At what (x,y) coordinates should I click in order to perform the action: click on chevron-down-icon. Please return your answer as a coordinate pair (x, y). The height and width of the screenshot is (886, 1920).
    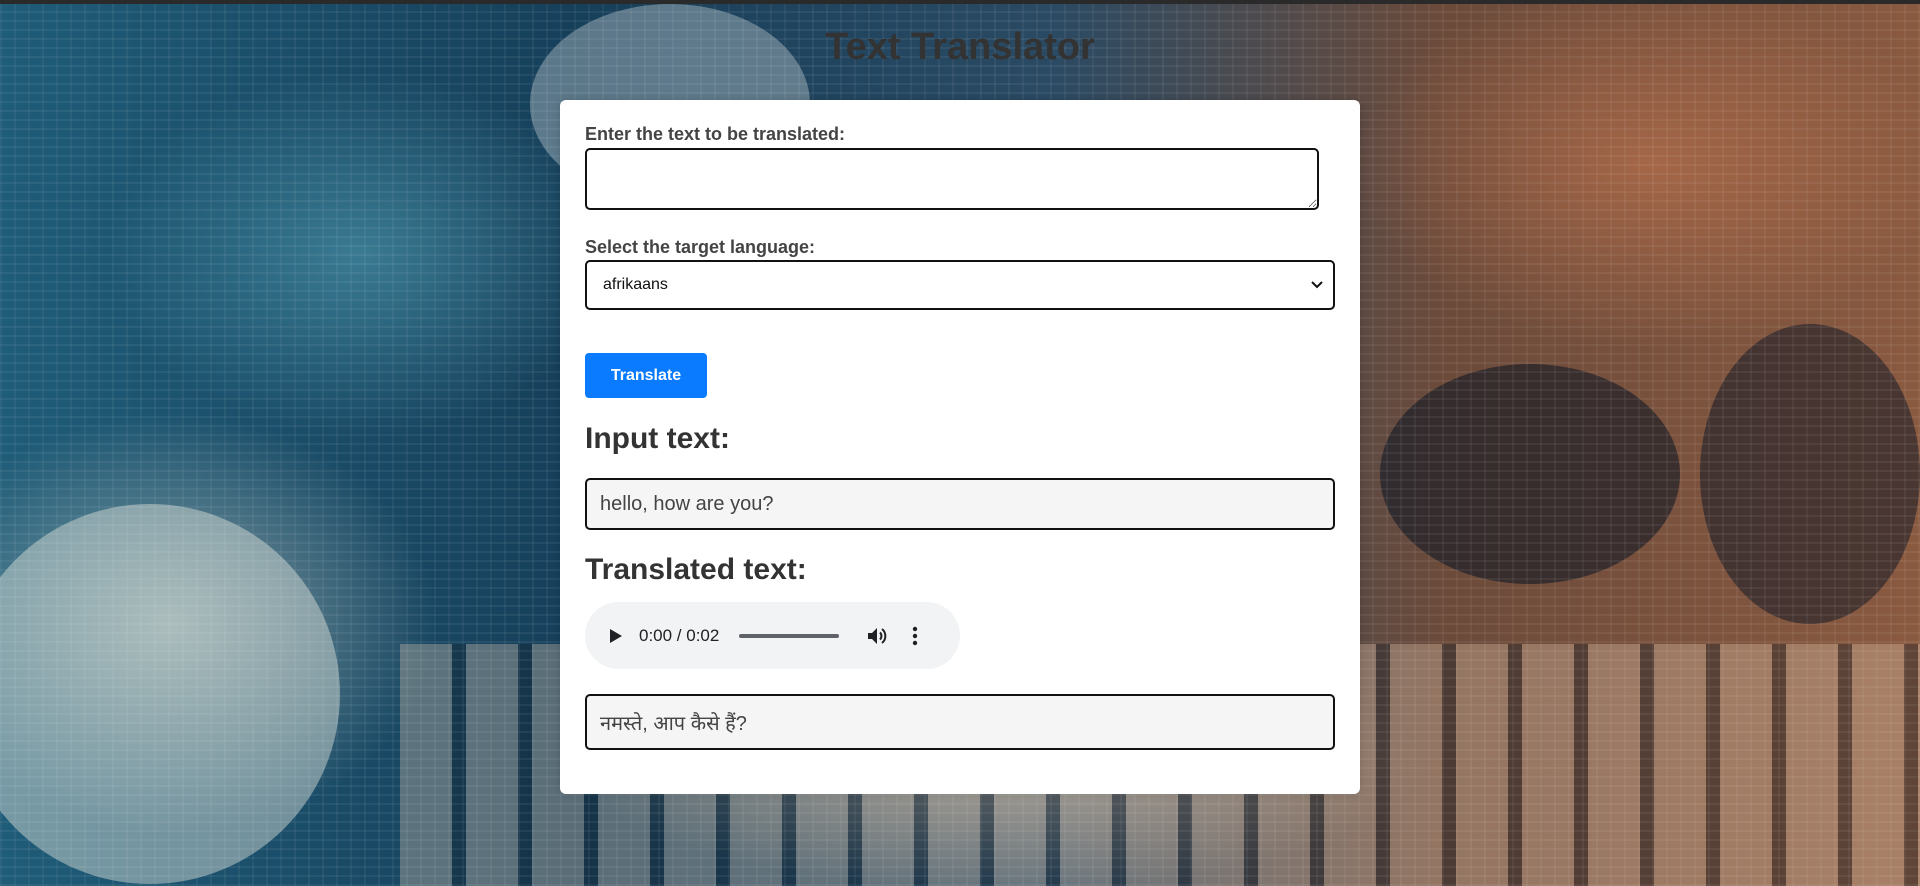
    Looking at the image, I should click on (1317, 285).